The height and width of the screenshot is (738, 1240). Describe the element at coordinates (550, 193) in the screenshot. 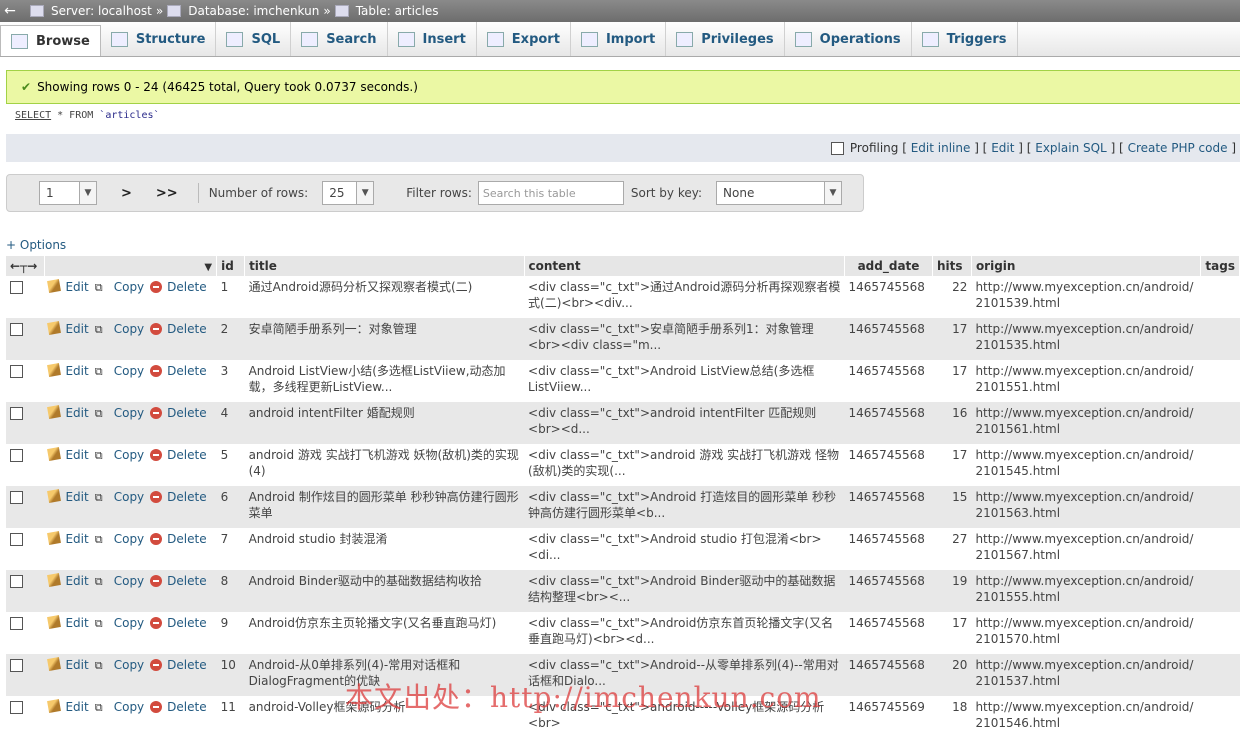

I see `filter-rows-input: Search this table` at that location.